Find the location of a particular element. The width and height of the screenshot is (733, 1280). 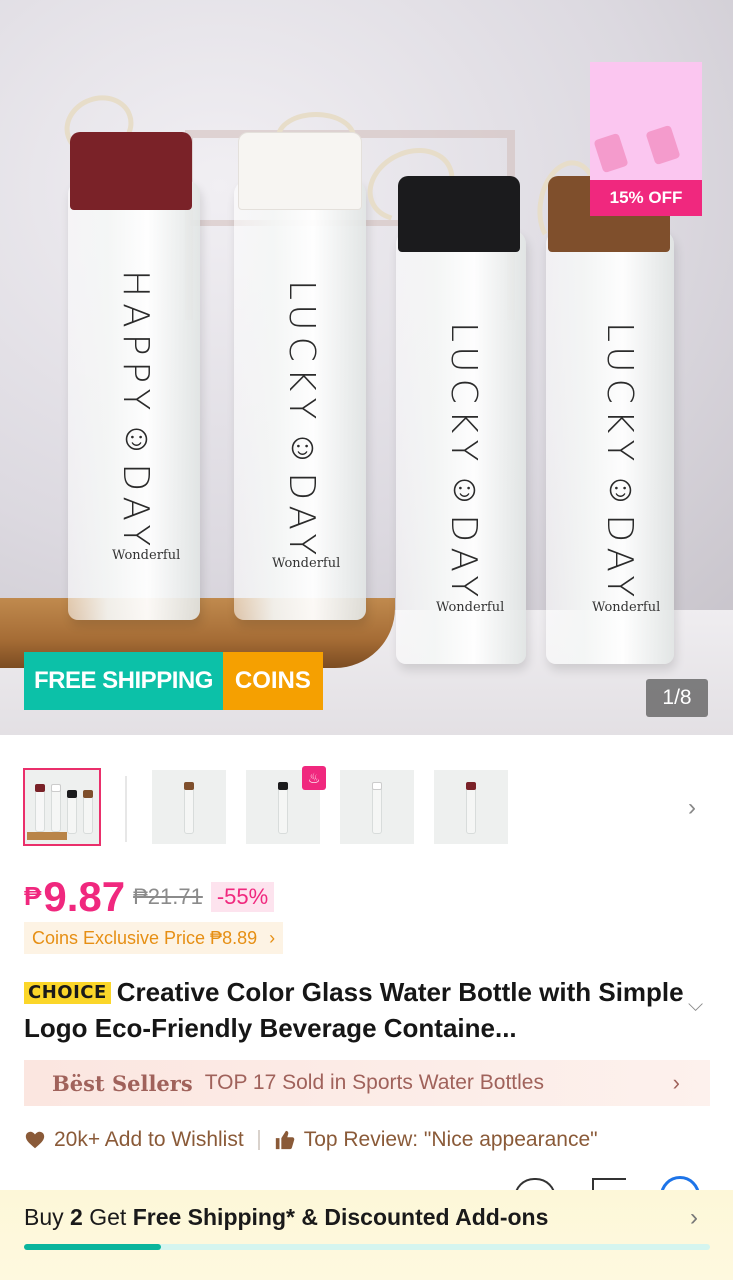

coins-exclusive-price: Coins Exclusive Price ₱8.89 › is located at coordinates (154, 938).